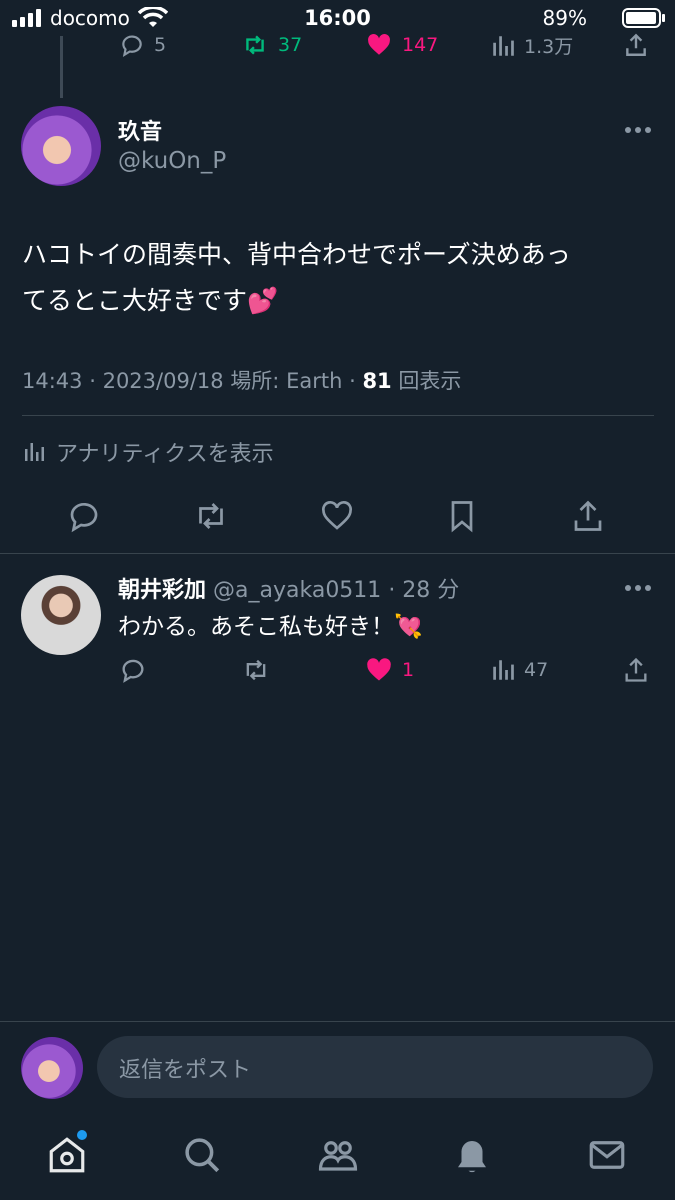 This screenshot has width=675, height=1200. Describe the element at coordinates (202, 1155) in the screenshot. I see `search-icon` at that location.